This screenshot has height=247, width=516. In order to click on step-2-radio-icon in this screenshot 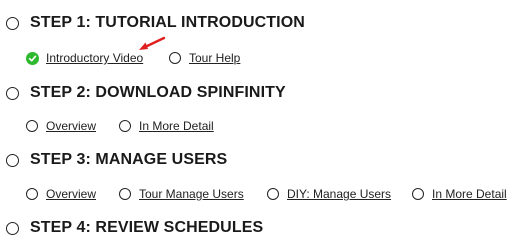, I will do `click(12, 93)`.